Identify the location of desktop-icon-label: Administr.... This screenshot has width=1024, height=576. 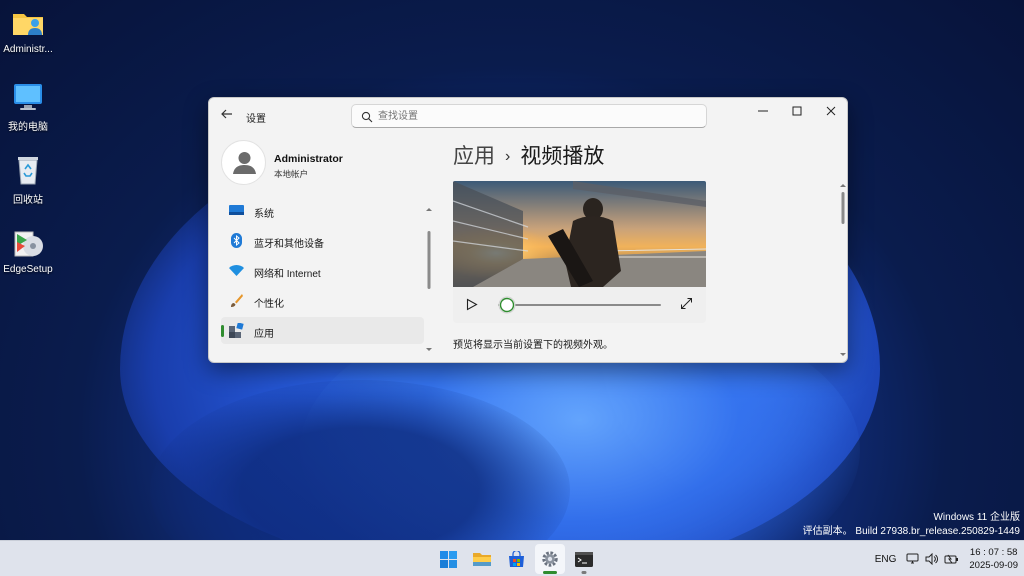
(28, 49).